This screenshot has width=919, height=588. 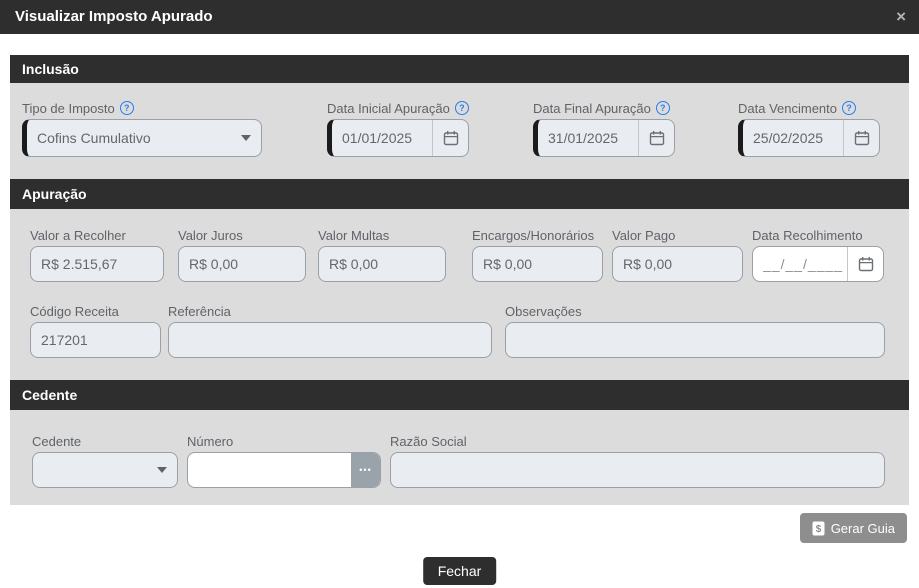 I want to click on valor-multas-input: R$ 0,00, so click(x=382, y=264).